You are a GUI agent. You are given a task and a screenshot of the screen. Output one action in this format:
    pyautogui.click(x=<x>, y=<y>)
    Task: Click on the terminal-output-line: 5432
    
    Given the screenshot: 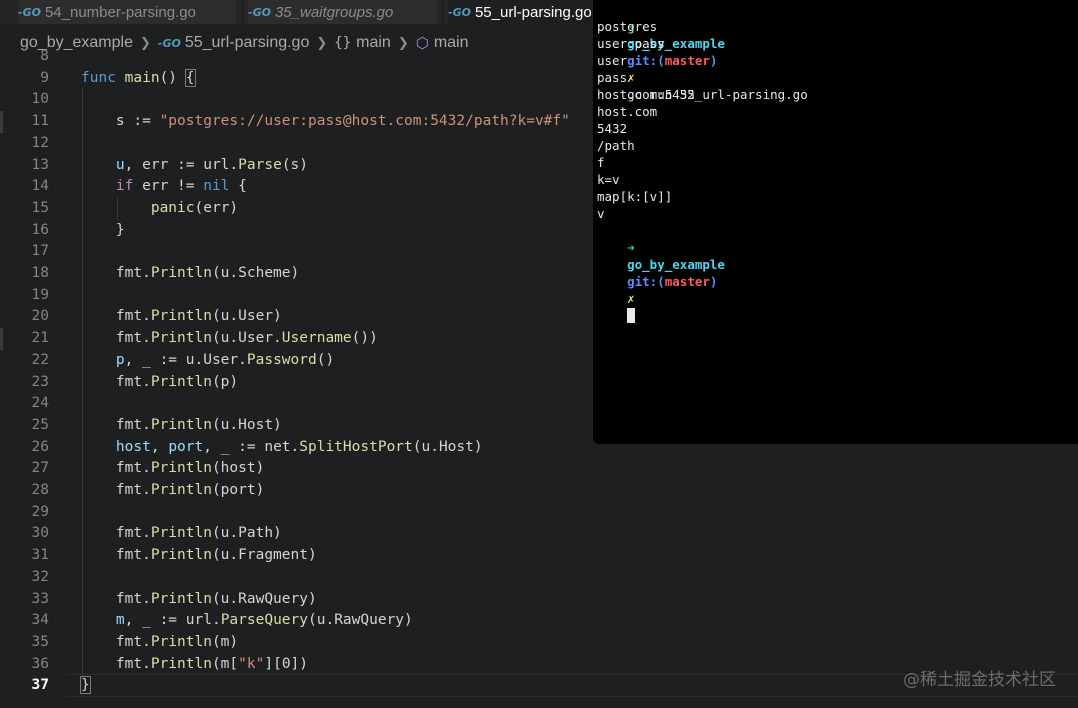 What is the action you would take?
    pyautogui.click(x=612, y=128)
    